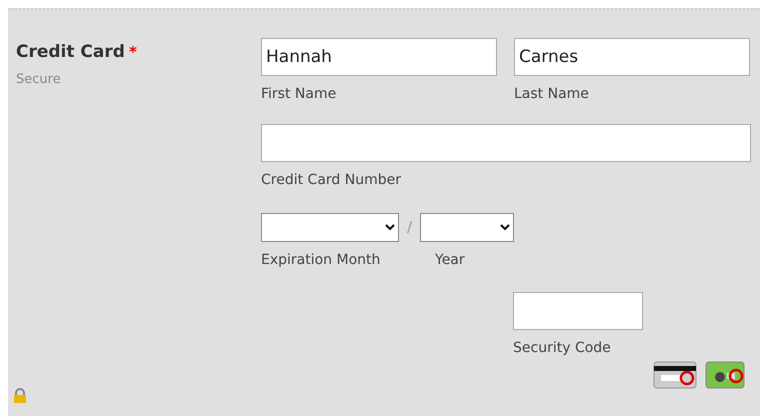 Image resolution: width=760 pixels, height=416 pixels. Describe the element at coordinates (20, 396) in the screenshot. I see `lock-icon` at that location.